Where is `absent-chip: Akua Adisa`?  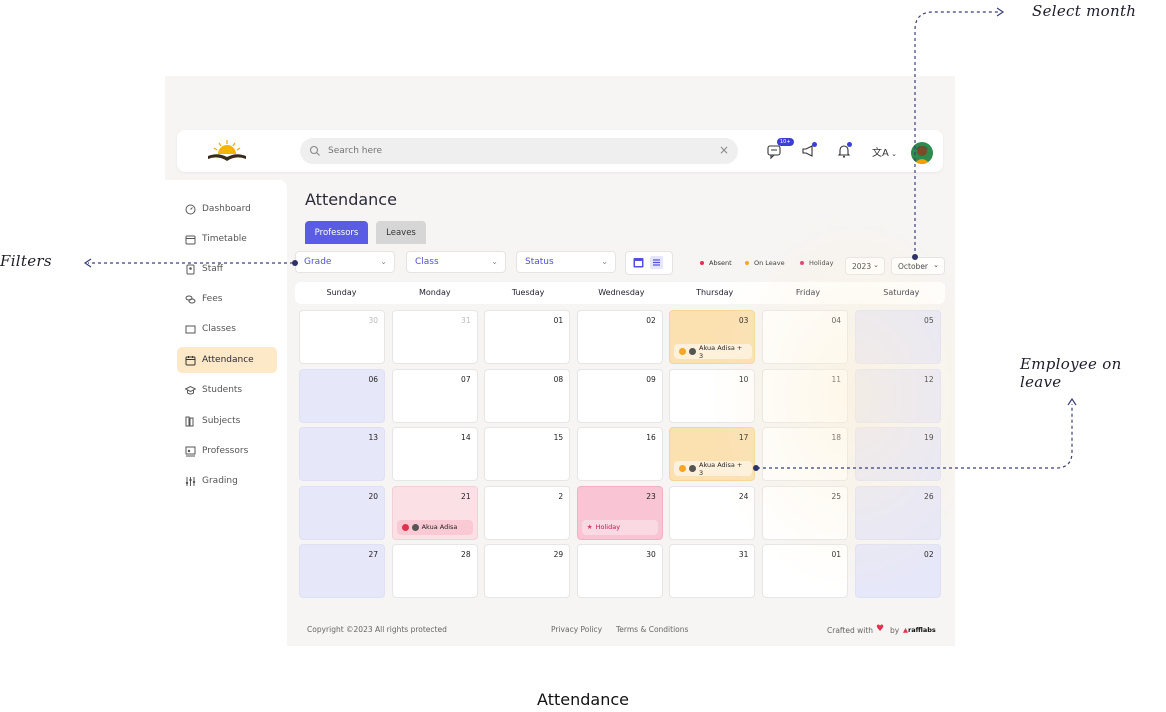 absent-chip: Akua Adisa is located at coordinates (434, 527).